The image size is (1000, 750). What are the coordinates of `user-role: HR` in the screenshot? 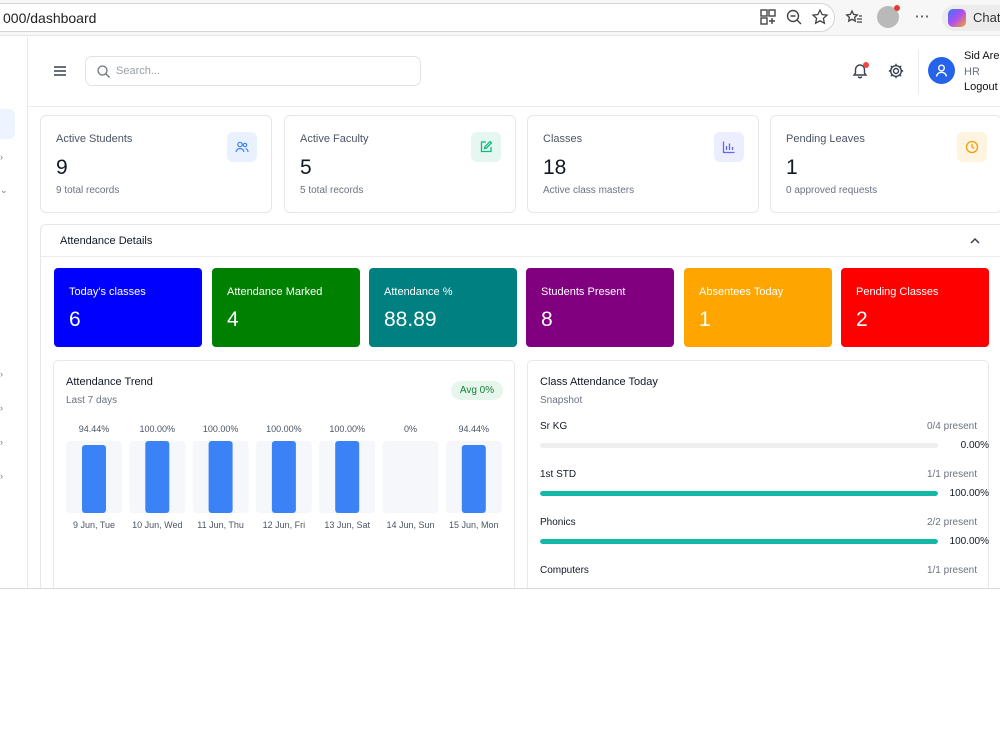 It's located at (972, 72).